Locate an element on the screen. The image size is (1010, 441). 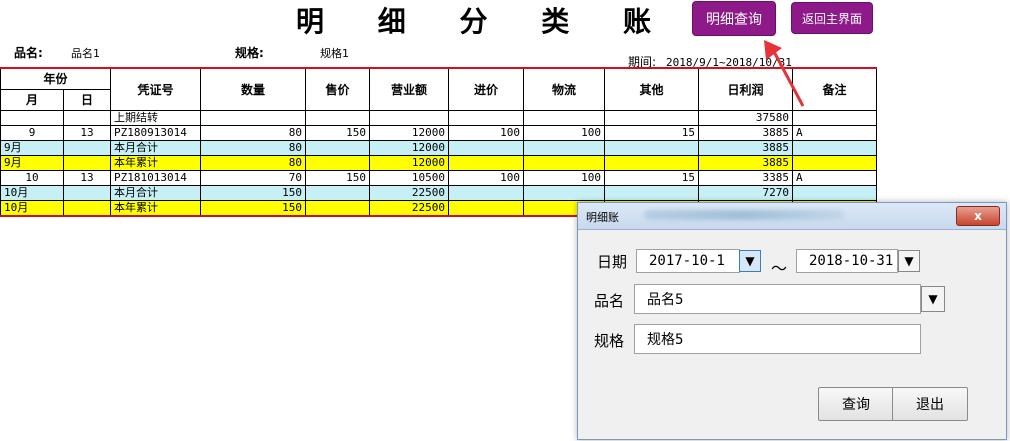
spec-value: 规格1 is located at coordinates (334, 53).